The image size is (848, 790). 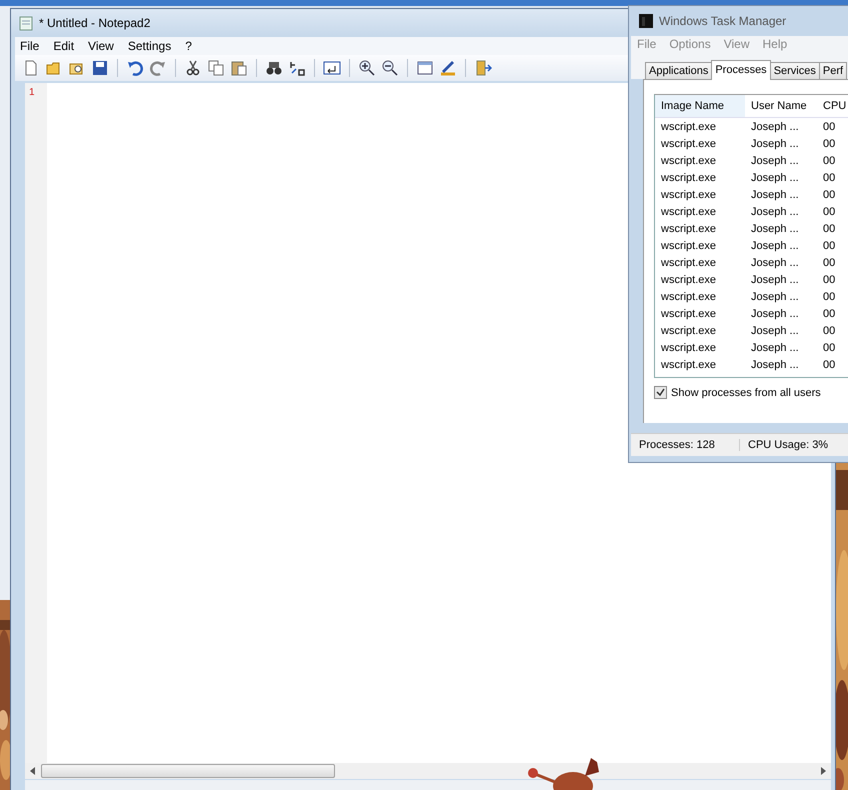 I want to click on window-title: Windows Task Manager, so click(x=722, y=21).